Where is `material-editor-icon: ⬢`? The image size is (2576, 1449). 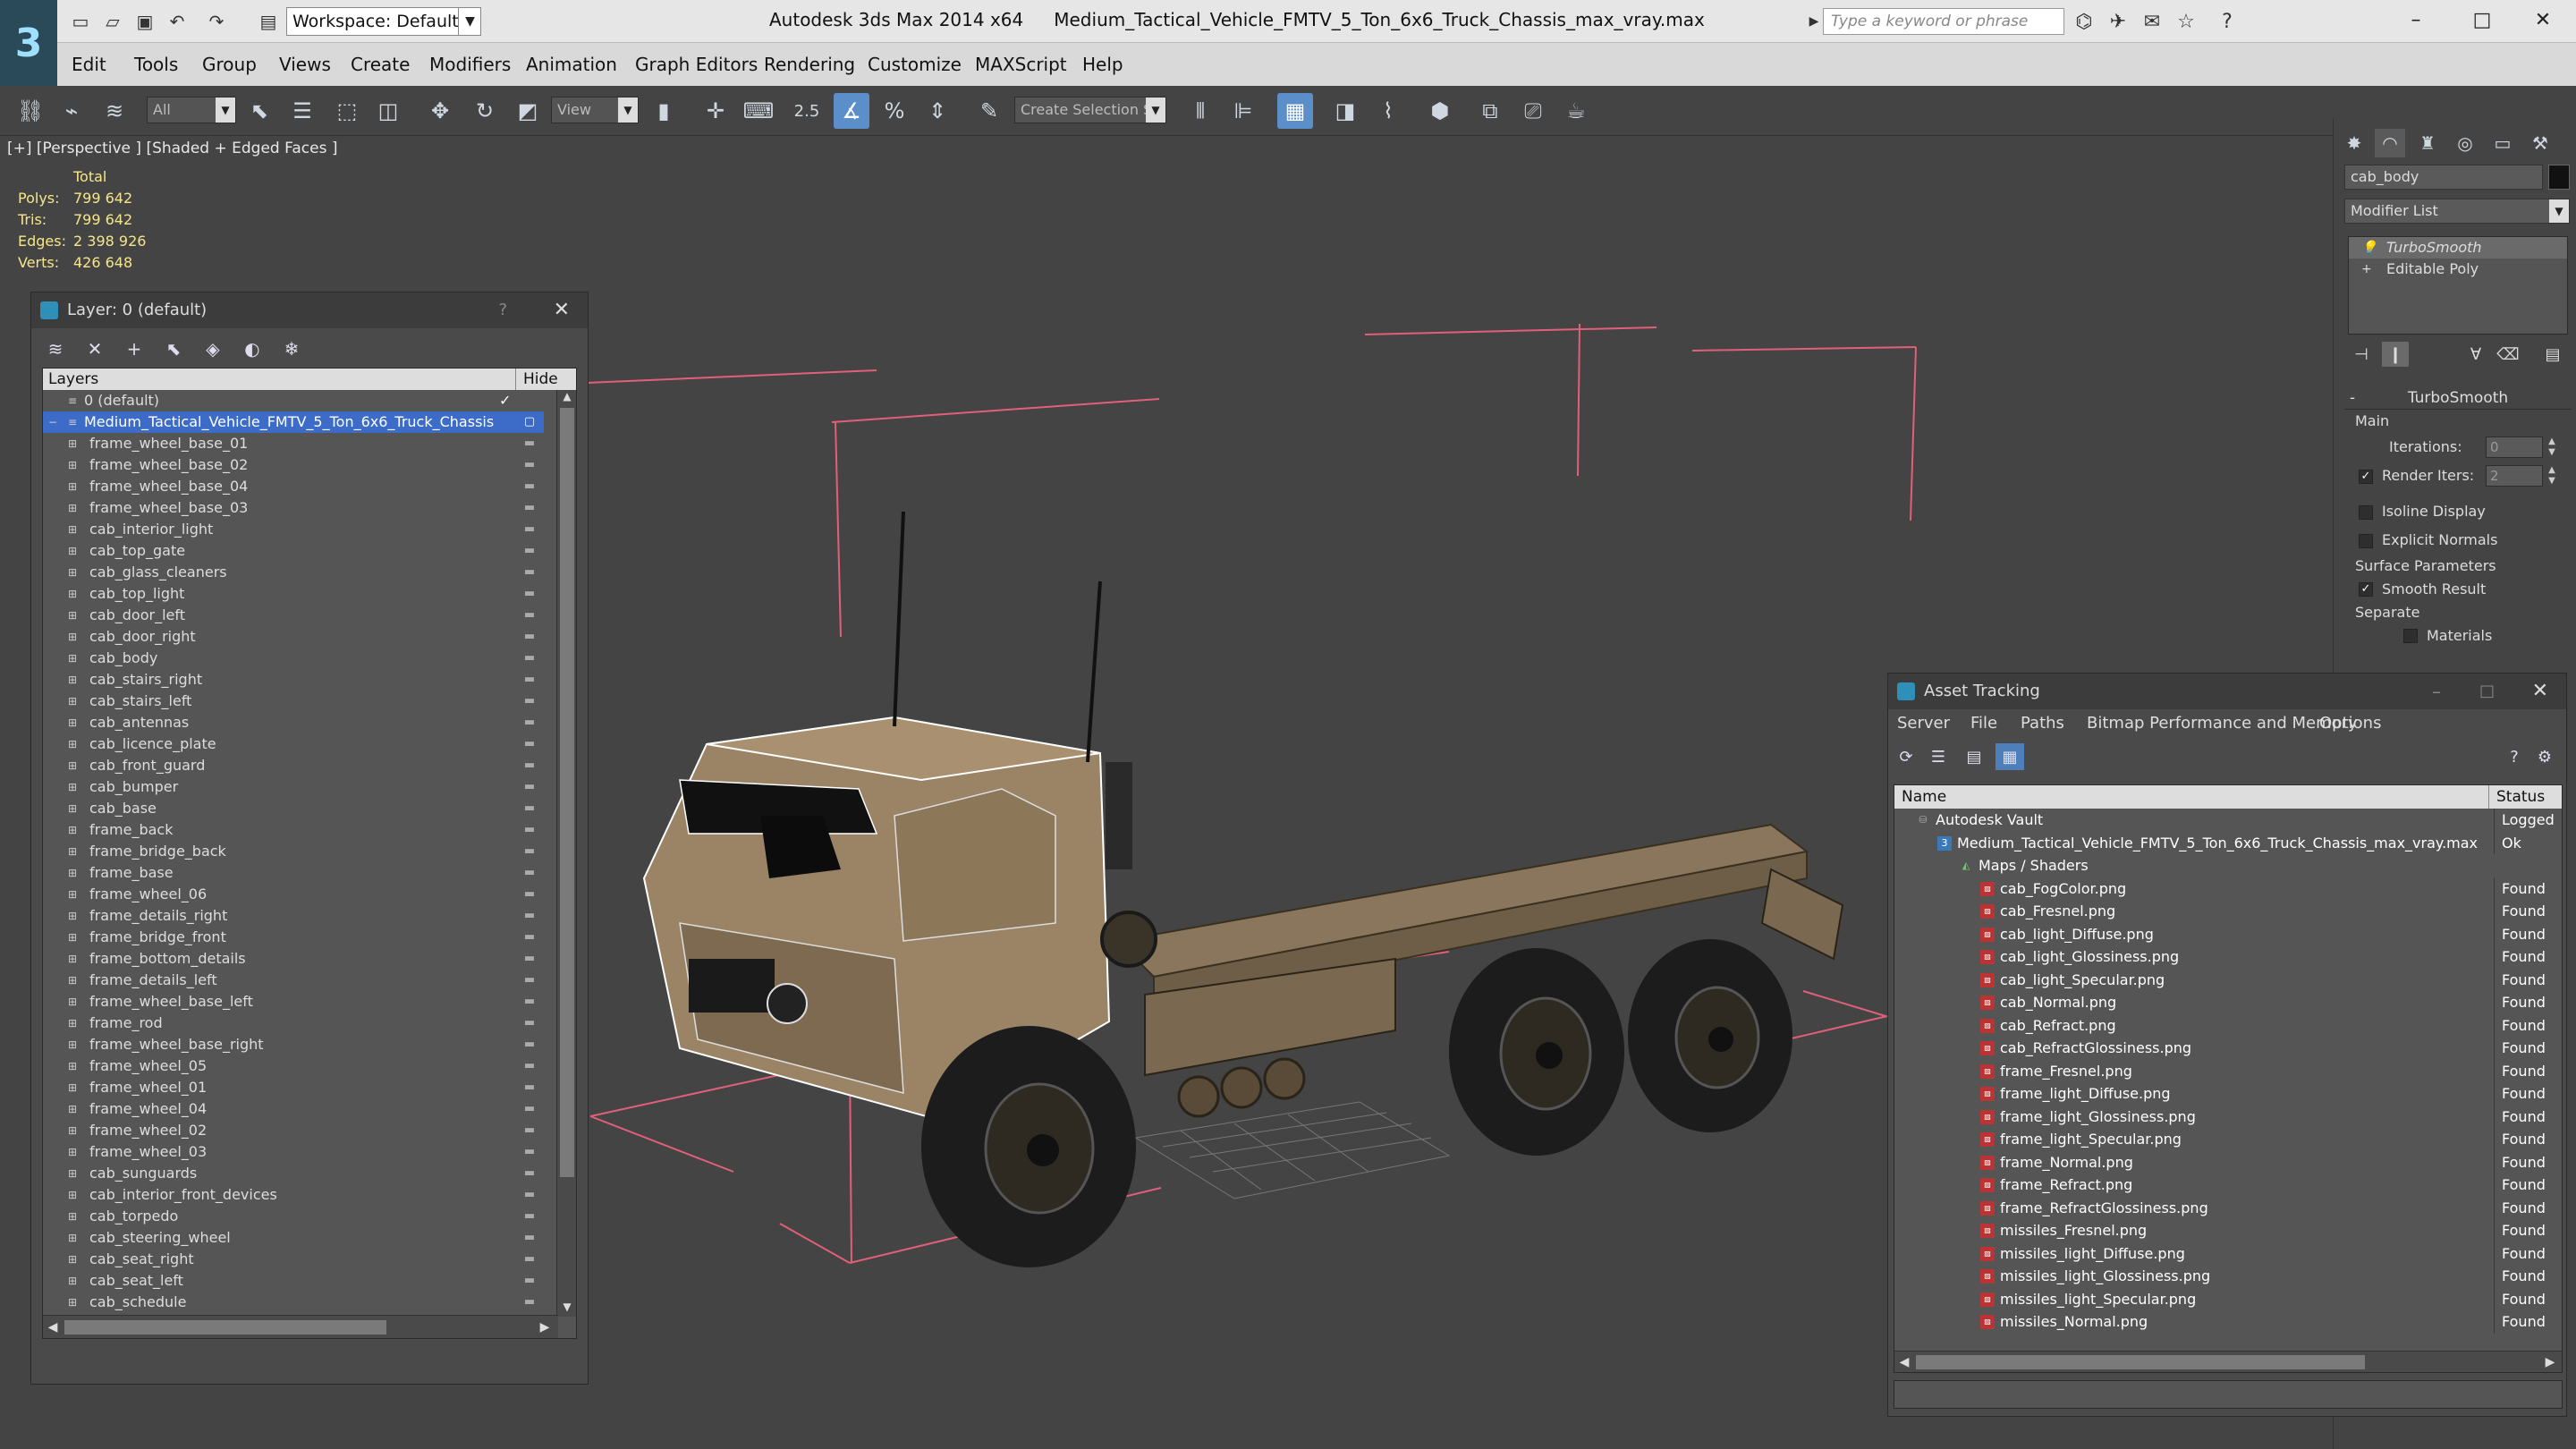 material-editor-icon: ⬢ is located at coordinates (1440, 111).